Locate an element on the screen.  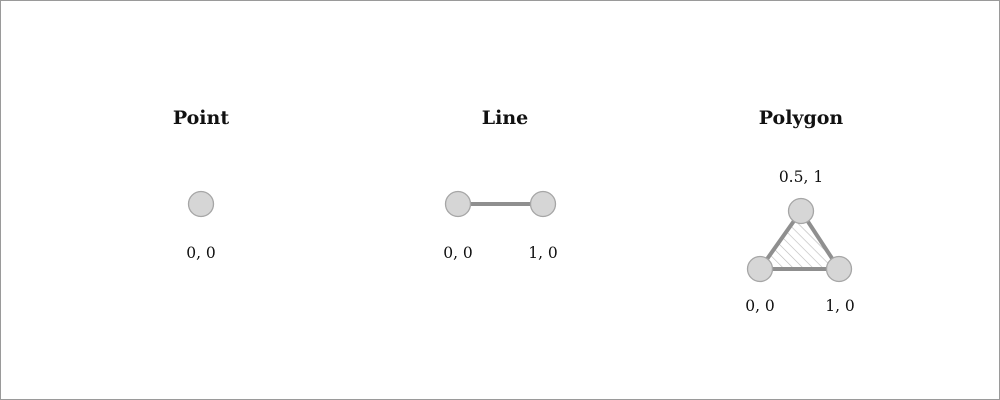
polygon-title: Polygon is located at coordinates (801, 118).